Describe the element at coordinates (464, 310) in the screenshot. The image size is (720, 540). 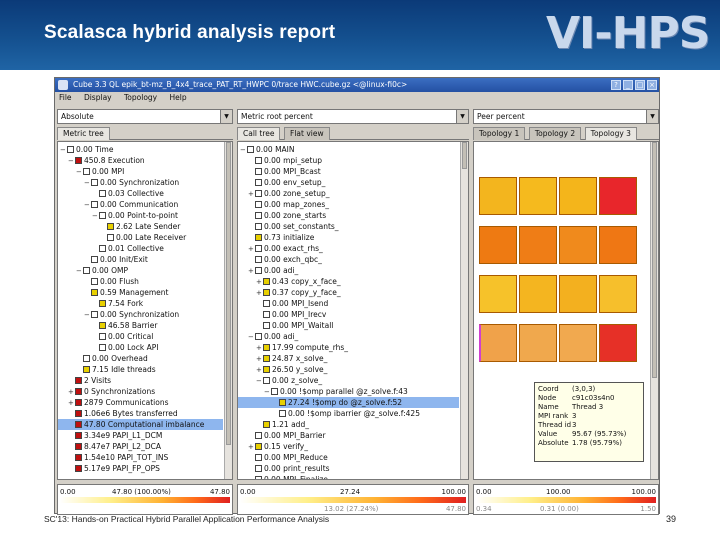
I see `calltree-scrollbar` at that location.